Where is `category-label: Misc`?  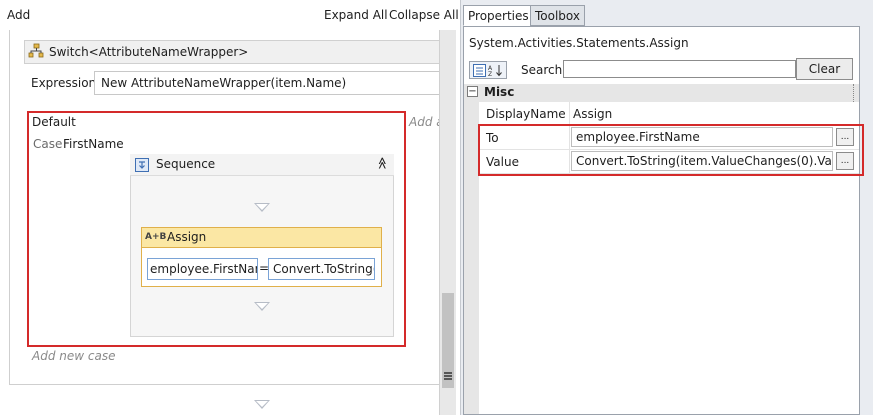 category-label: Misc is located at coordinates (499, 92).